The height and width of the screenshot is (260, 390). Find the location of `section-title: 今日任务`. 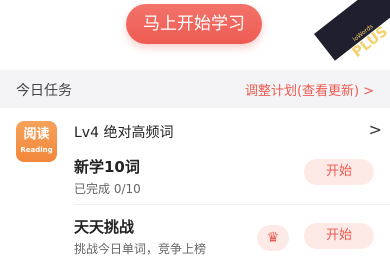

section-title: 今日任务 is located at coordinates (44, 91).